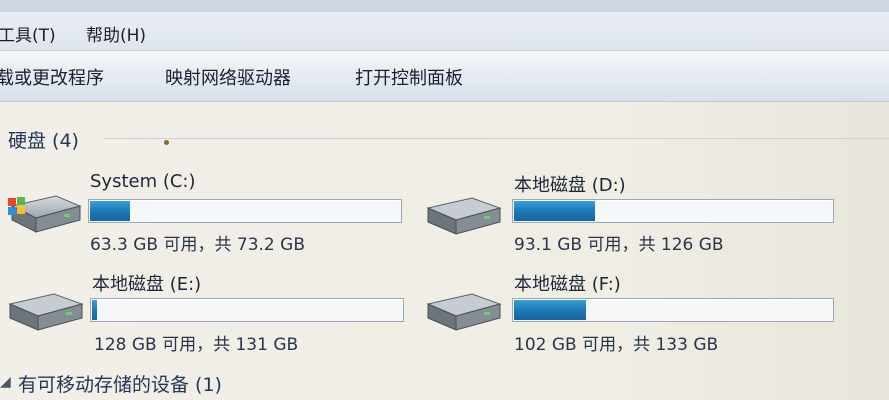 Image resolution: width=889 pixels, height=400 pixels. Describe the element at coordinates (444, 6) in the screenshot. I see `window-top-strip` at that location.